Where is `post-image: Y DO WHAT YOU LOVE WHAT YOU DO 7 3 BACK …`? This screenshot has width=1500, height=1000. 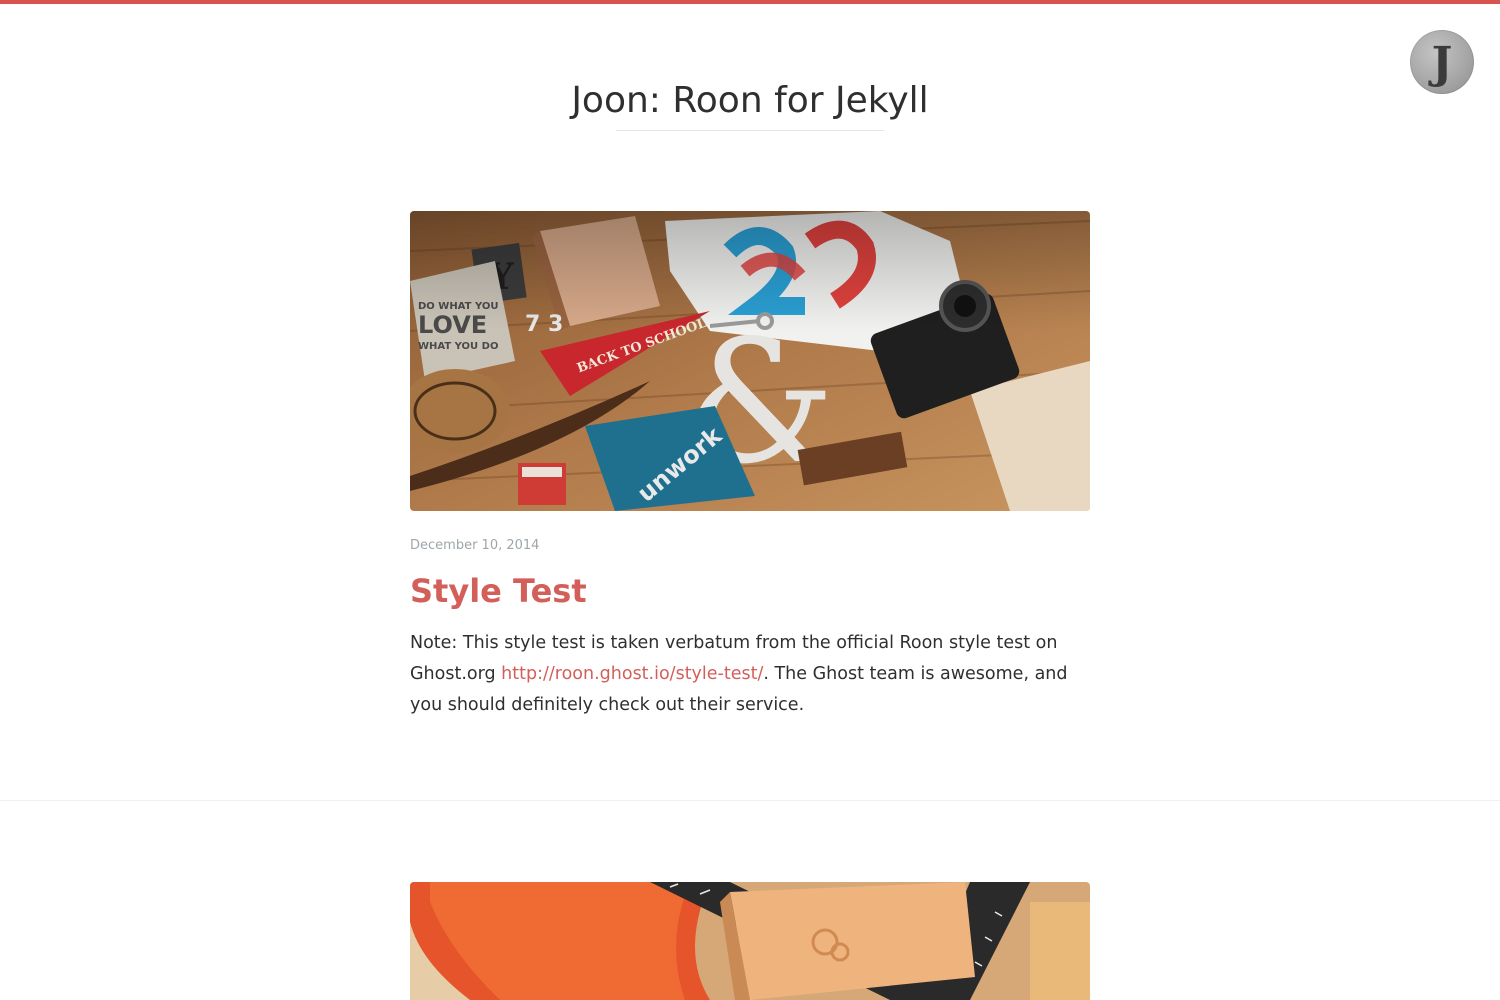
post-image: Y DO WHAT YOU LOVE WHAT YOU DO 7 3 BACK … is located at coordinates (750, 361).